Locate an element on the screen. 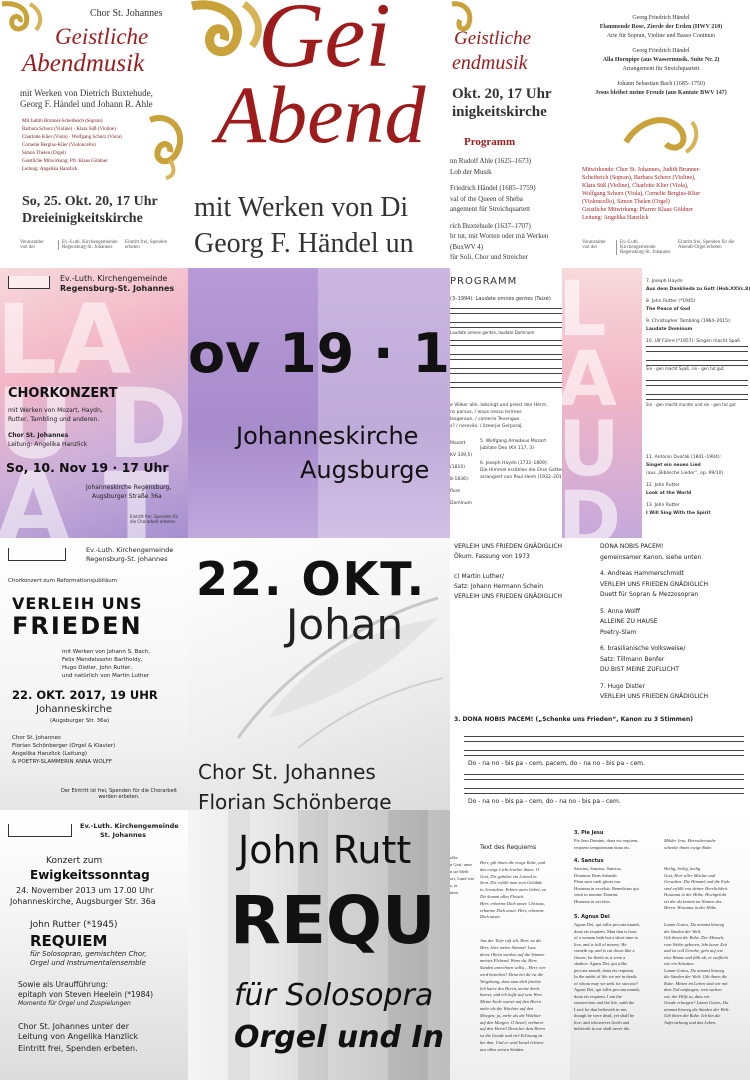 Image resolution: width=750 pixels, height=1080 pixels. program-line: Satz: Tillmann Benfer is located at coordinates (632, 659).